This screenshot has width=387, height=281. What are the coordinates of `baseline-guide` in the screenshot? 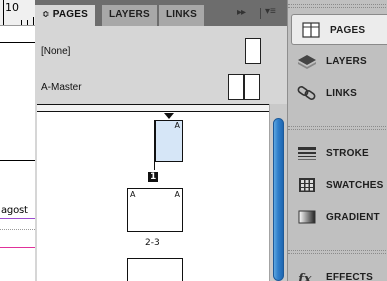 It's located at (17, 229).